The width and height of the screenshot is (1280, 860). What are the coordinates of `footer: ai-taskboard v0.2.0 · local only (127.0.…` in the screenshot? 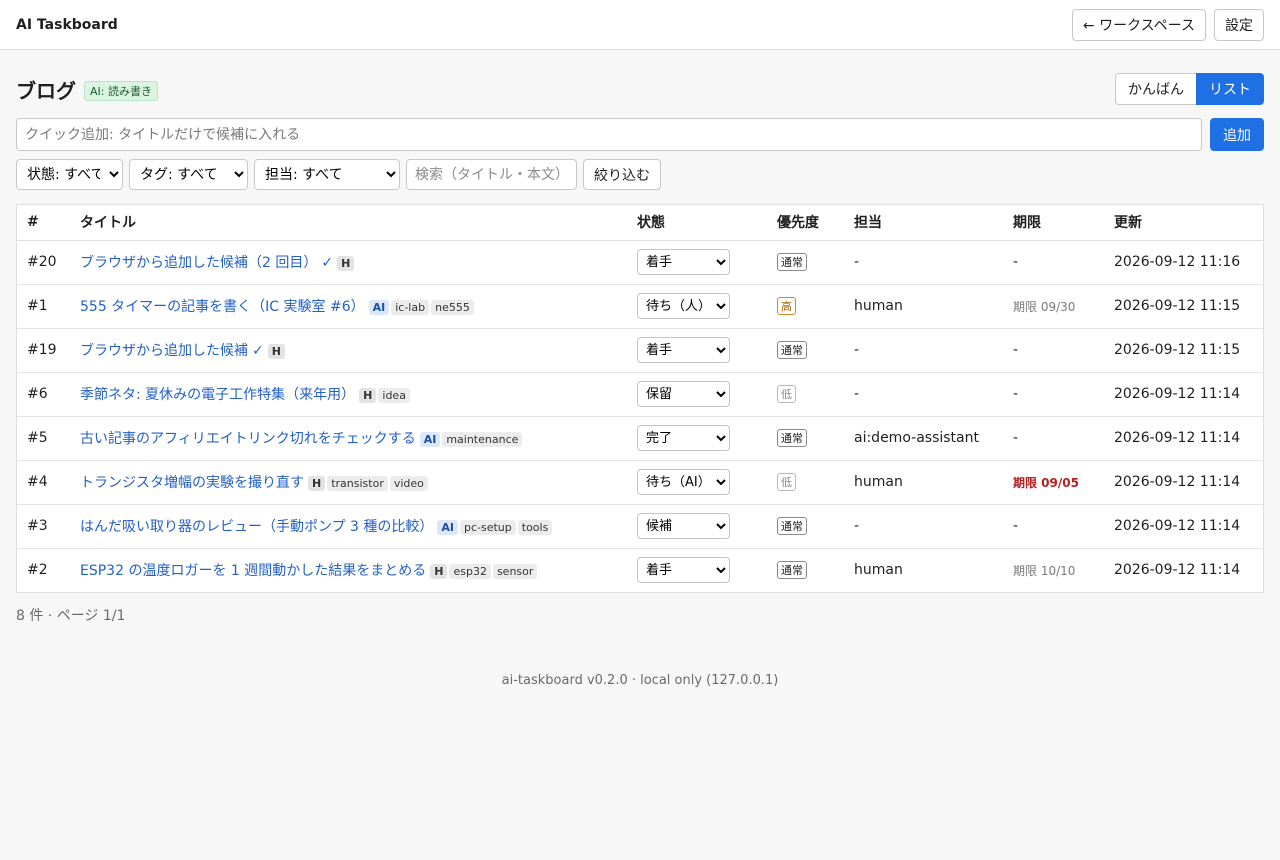 It's located at (640, 680).